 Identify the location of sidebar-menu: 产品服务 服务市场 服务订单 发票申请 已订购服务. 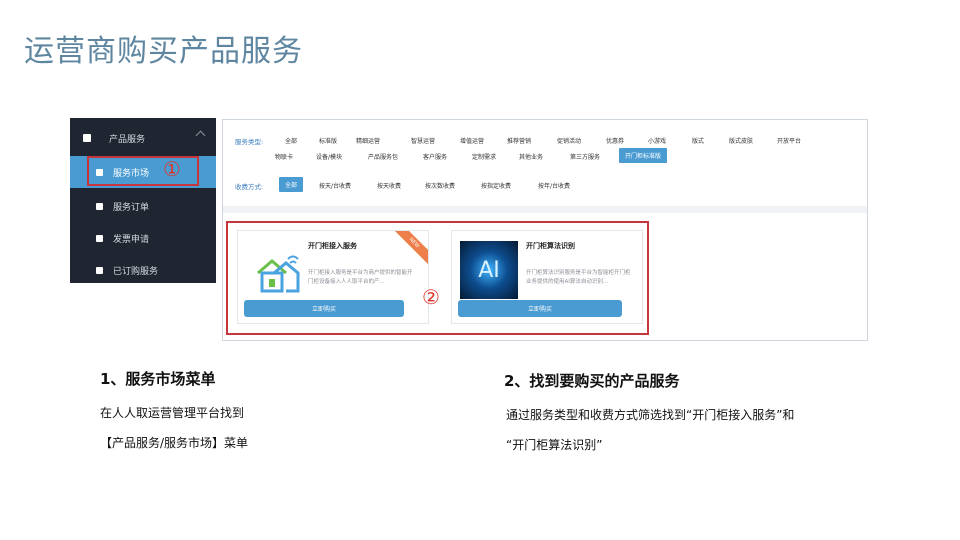
(143, 200).